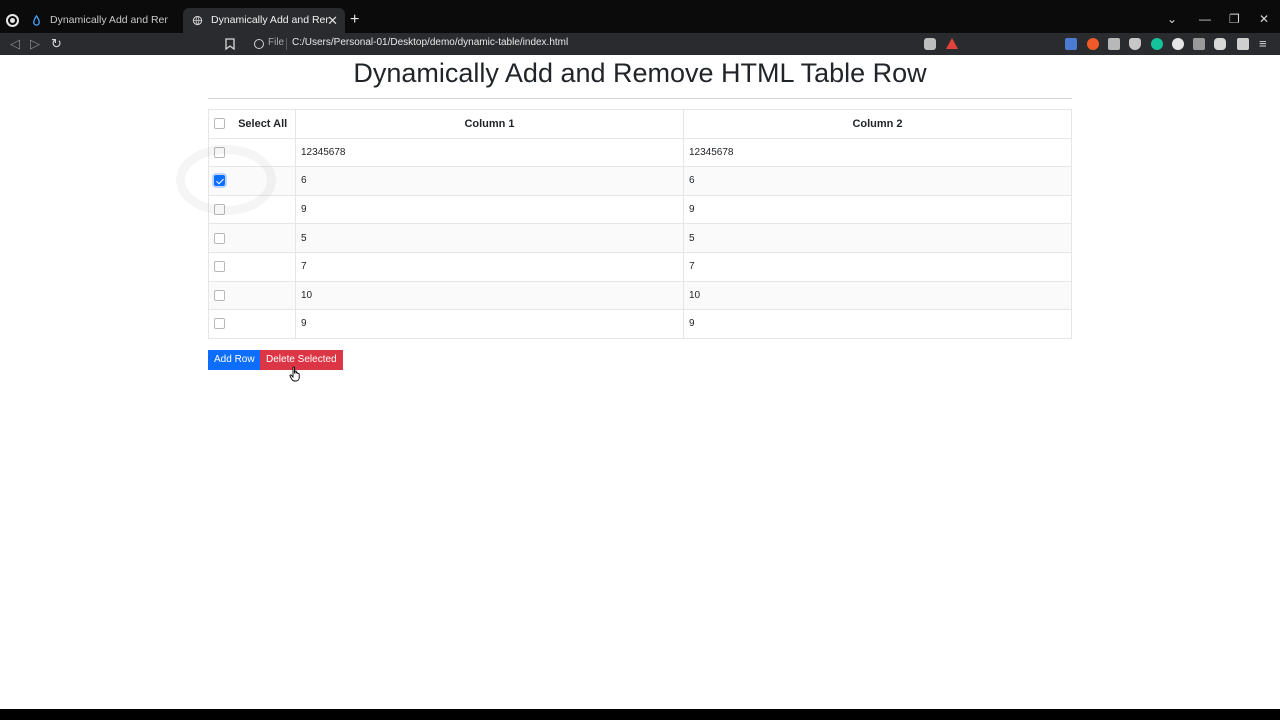 The height and width of the screenshot is (720, 1280). I want to click on cell-column-2: 6, so click(877, 181).